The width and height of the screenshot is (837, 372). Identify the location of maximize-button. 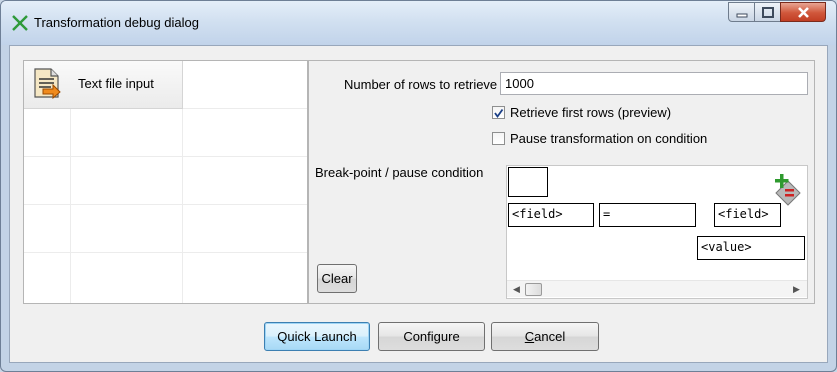
(767, 12).